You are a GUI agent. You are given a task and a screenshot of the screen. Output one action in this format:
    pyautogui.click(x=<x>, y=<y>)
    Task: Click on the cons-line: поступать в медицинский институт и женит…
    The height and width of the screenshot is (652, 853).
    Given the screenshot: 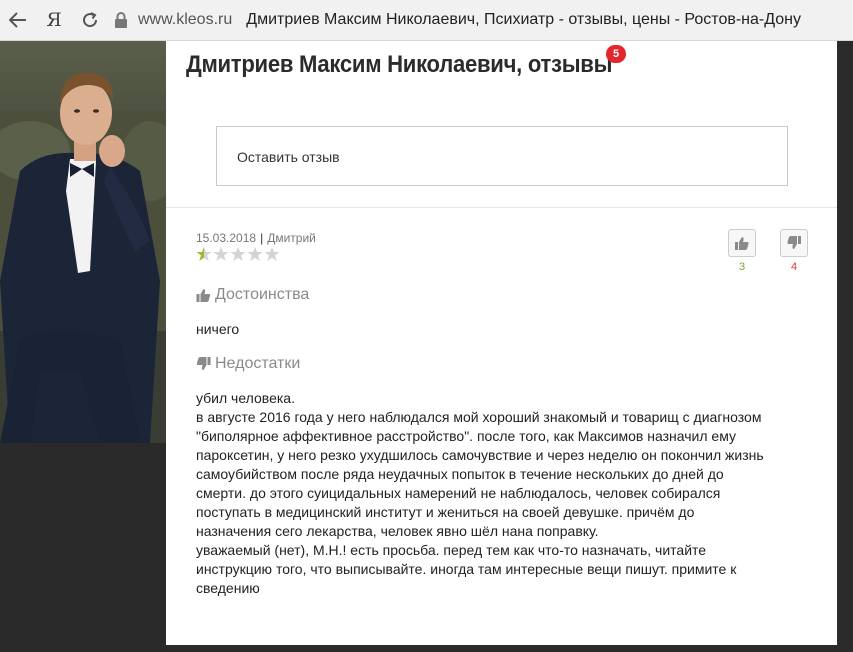 What is the action you would take?
    pyautogui.click(x=445, y=512)
    